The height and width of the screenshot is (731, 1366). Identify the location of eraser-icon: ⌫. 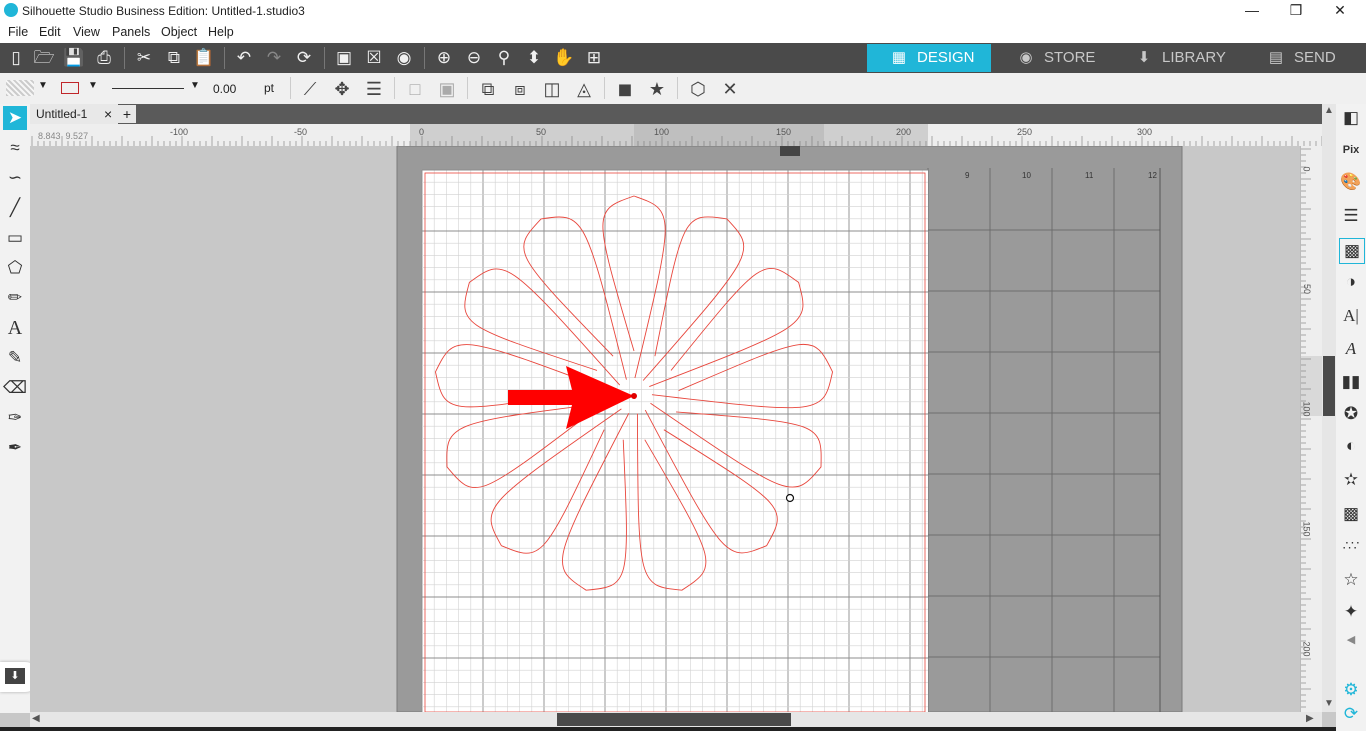
(15, 388).